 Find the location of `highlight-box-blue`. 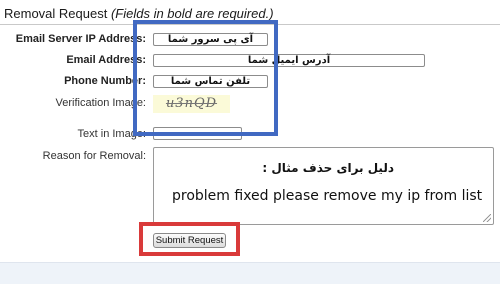

highlight-box-blue is located at coordinates (205, 78).